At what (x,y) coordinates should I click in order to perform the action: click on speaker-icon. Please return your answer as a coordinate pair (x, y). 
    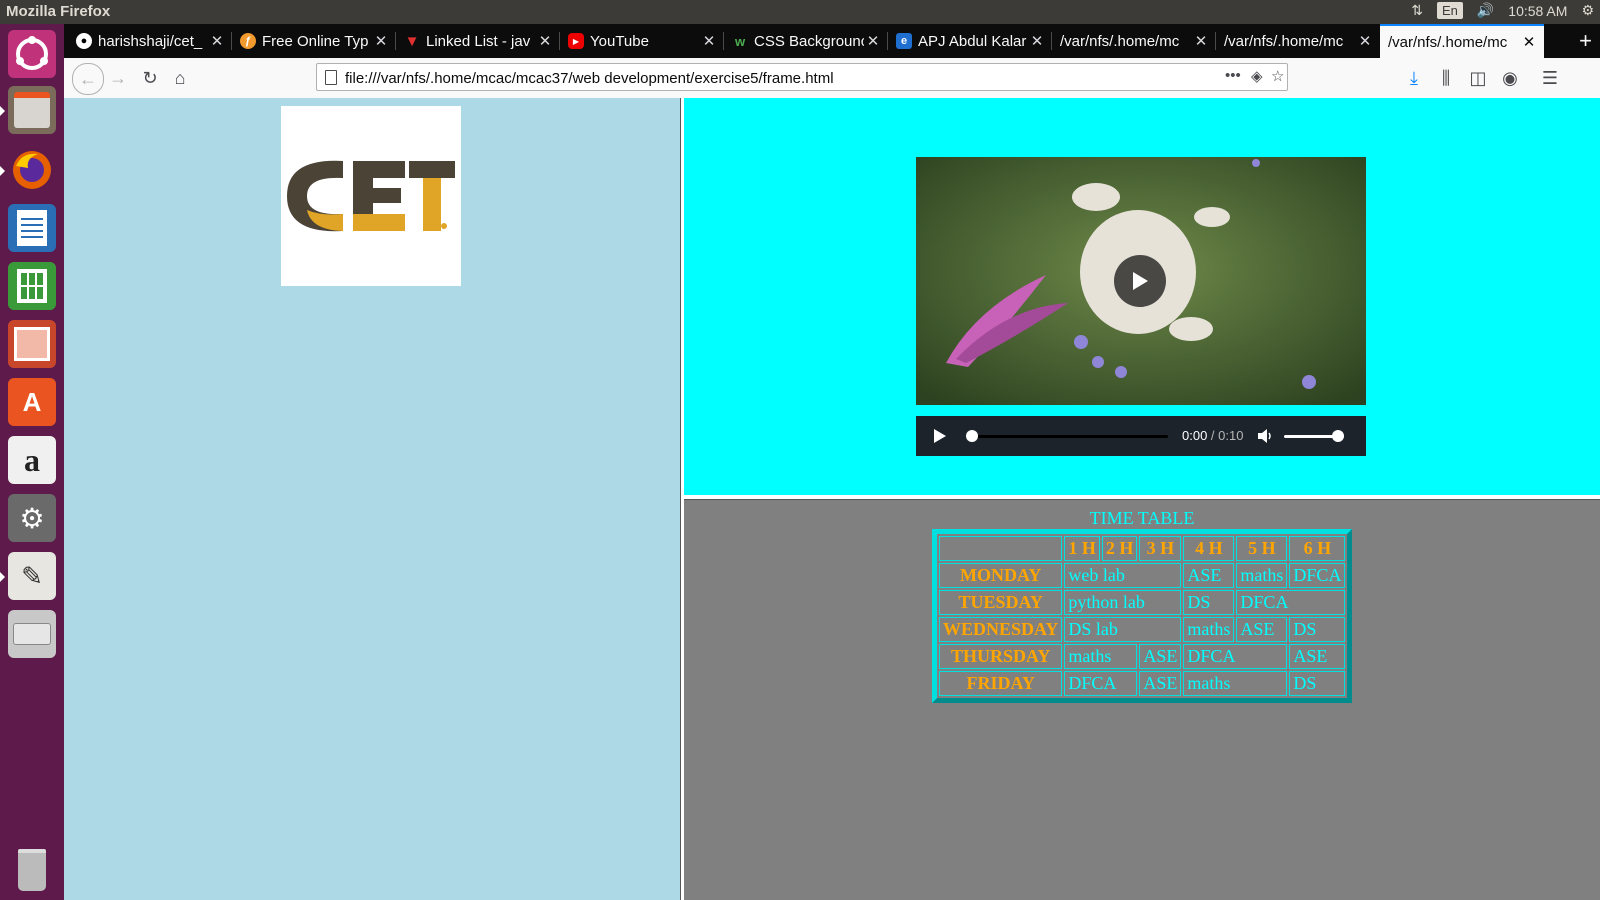
    Looking at the image, I should click on (1264, 436).